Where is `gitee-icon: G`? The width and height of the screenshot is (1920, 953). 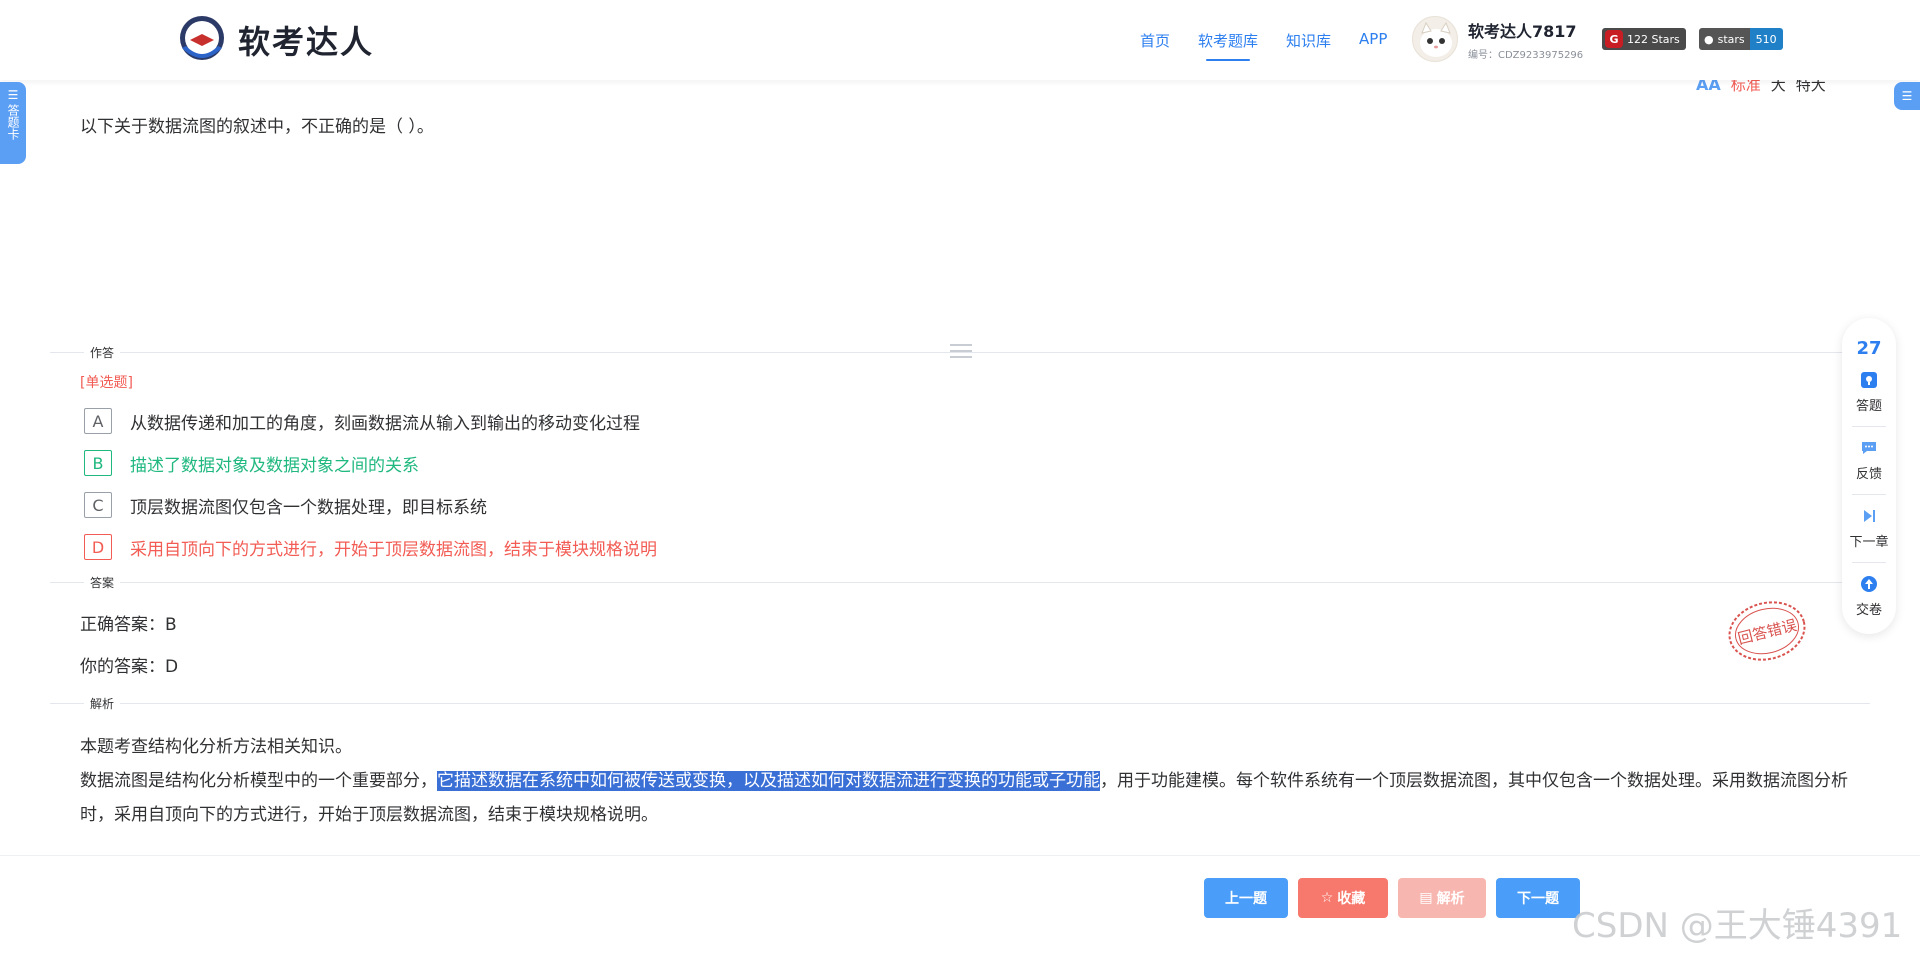
gitee-icon: G is located at coordinates (1614, 39).